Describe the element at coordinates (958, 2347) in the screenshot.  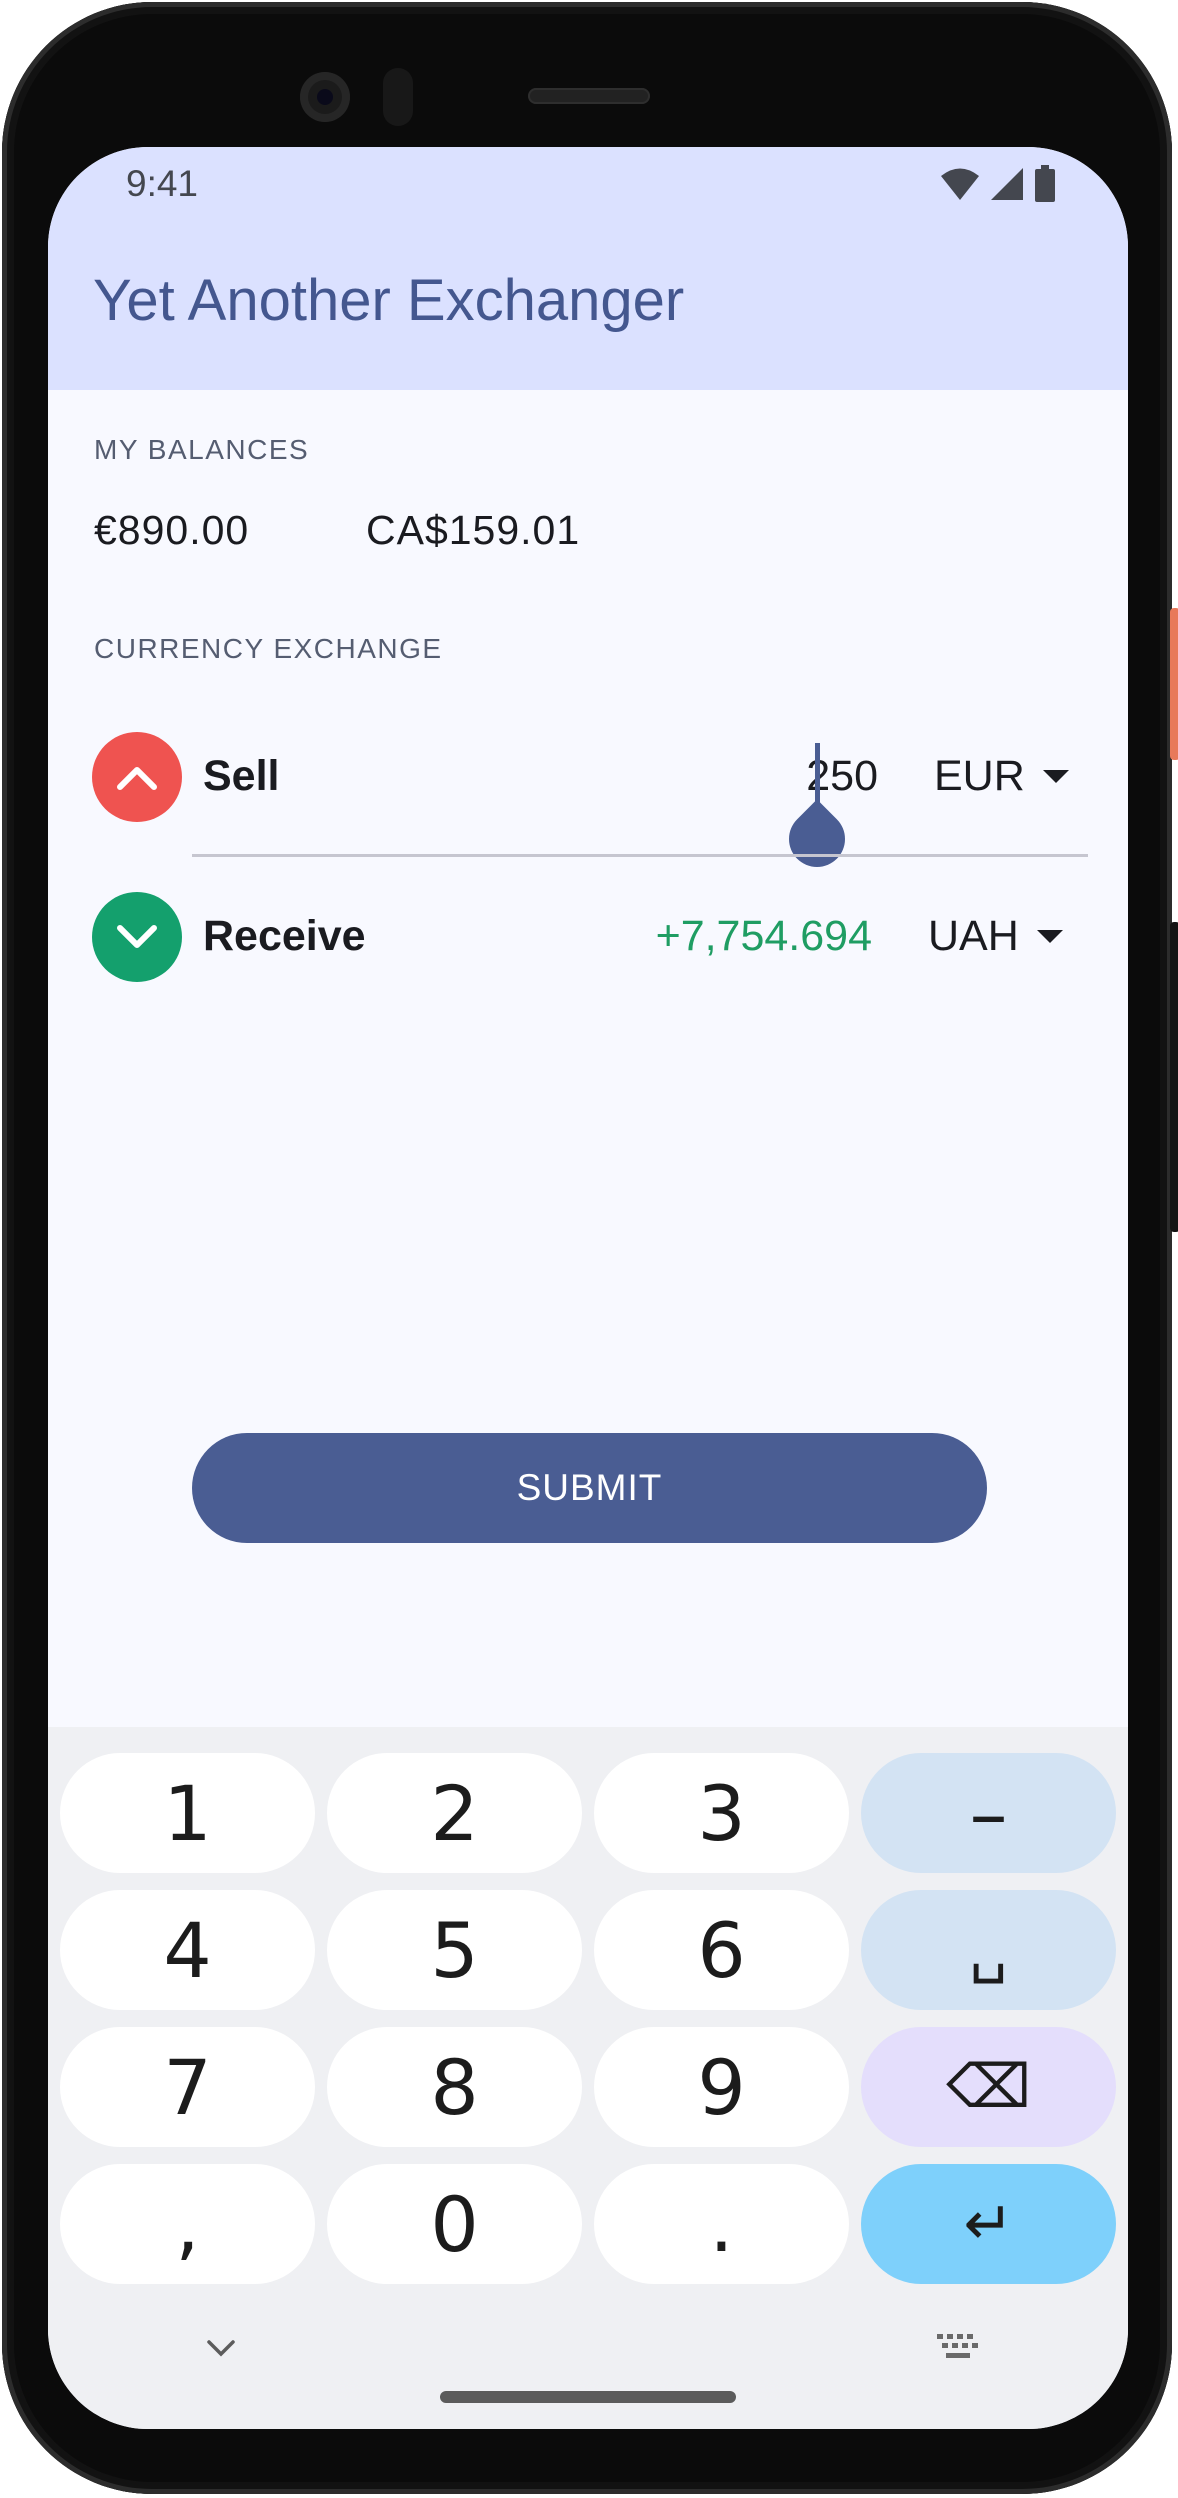
I see `keyboard-icon` at that location.